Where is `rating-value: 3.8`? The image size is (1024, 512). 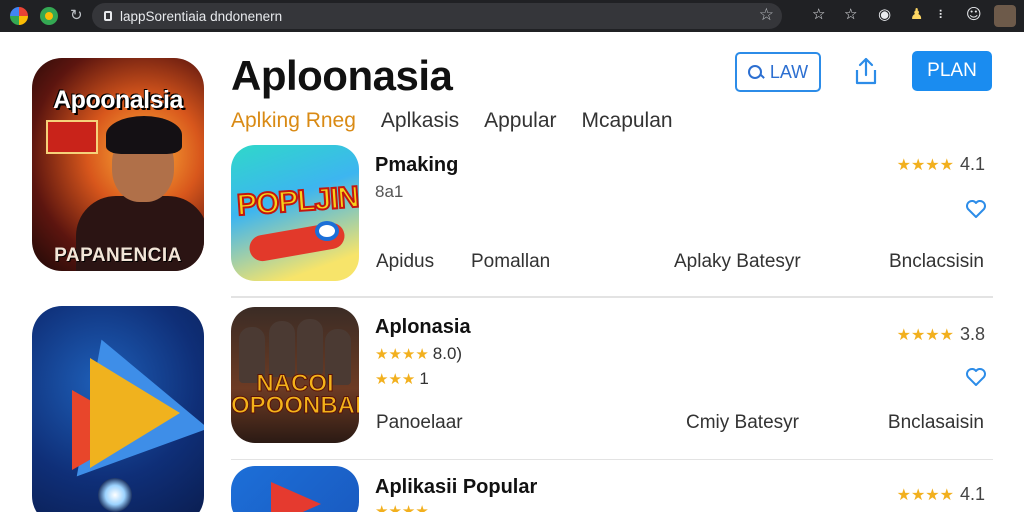
rating-value: 3.8 is located at coordinates (972, 334).